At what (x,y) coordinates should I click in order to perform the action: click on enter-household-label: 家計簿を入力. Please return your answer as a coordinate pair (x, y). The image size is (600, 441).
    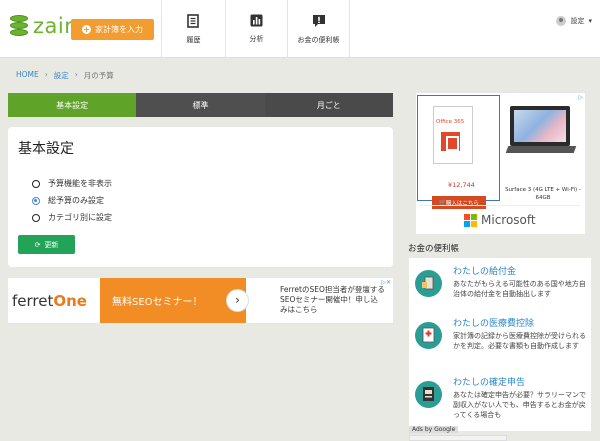
    Looking at the image, I should click on (119, 29).